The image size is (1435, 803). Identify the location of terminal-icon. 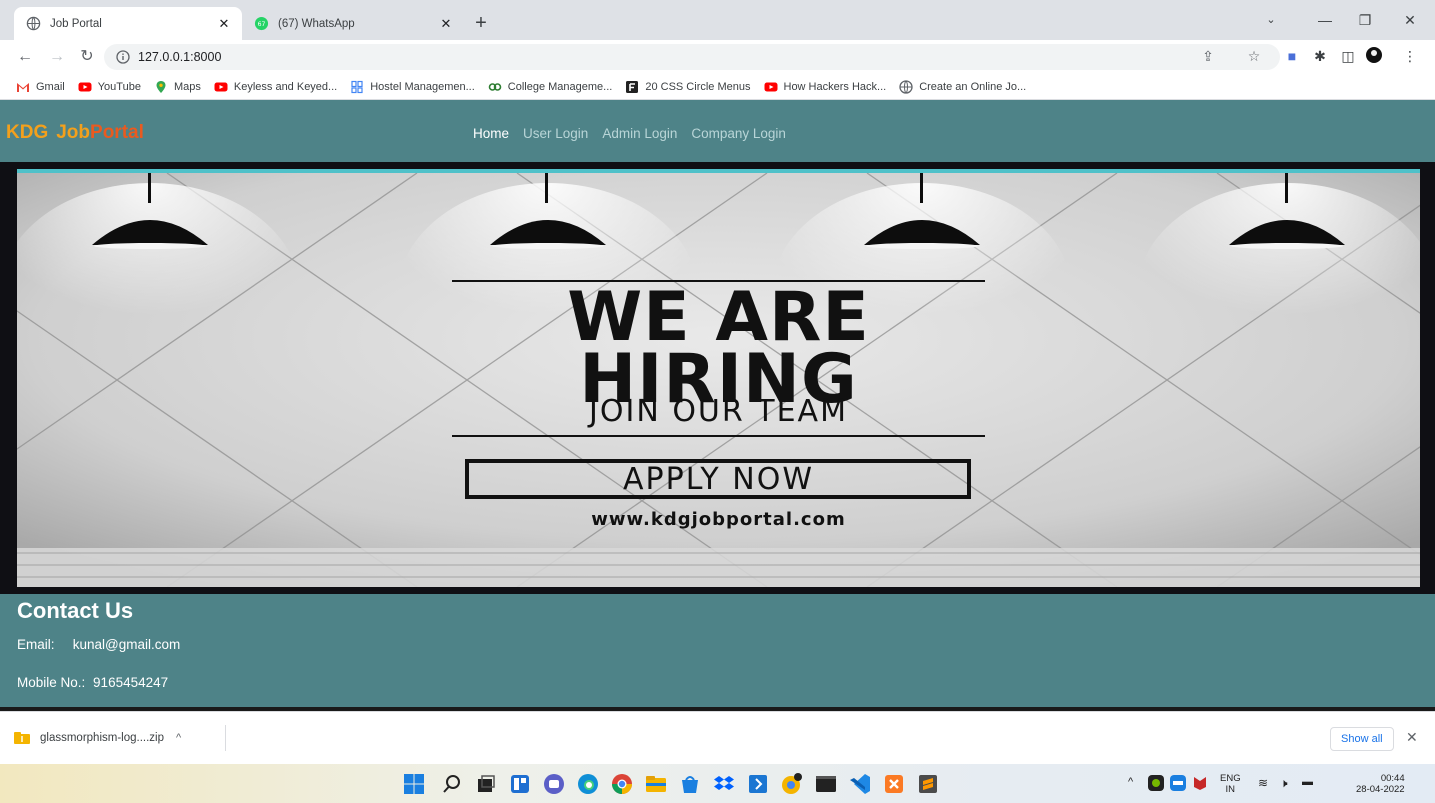
(826, 784).